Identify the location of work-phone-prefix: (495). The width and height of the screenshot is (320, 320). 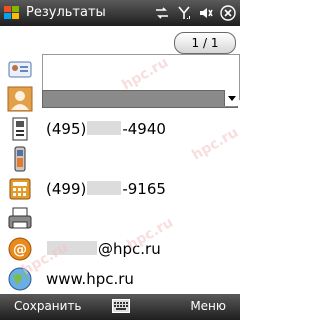
(66, 129).